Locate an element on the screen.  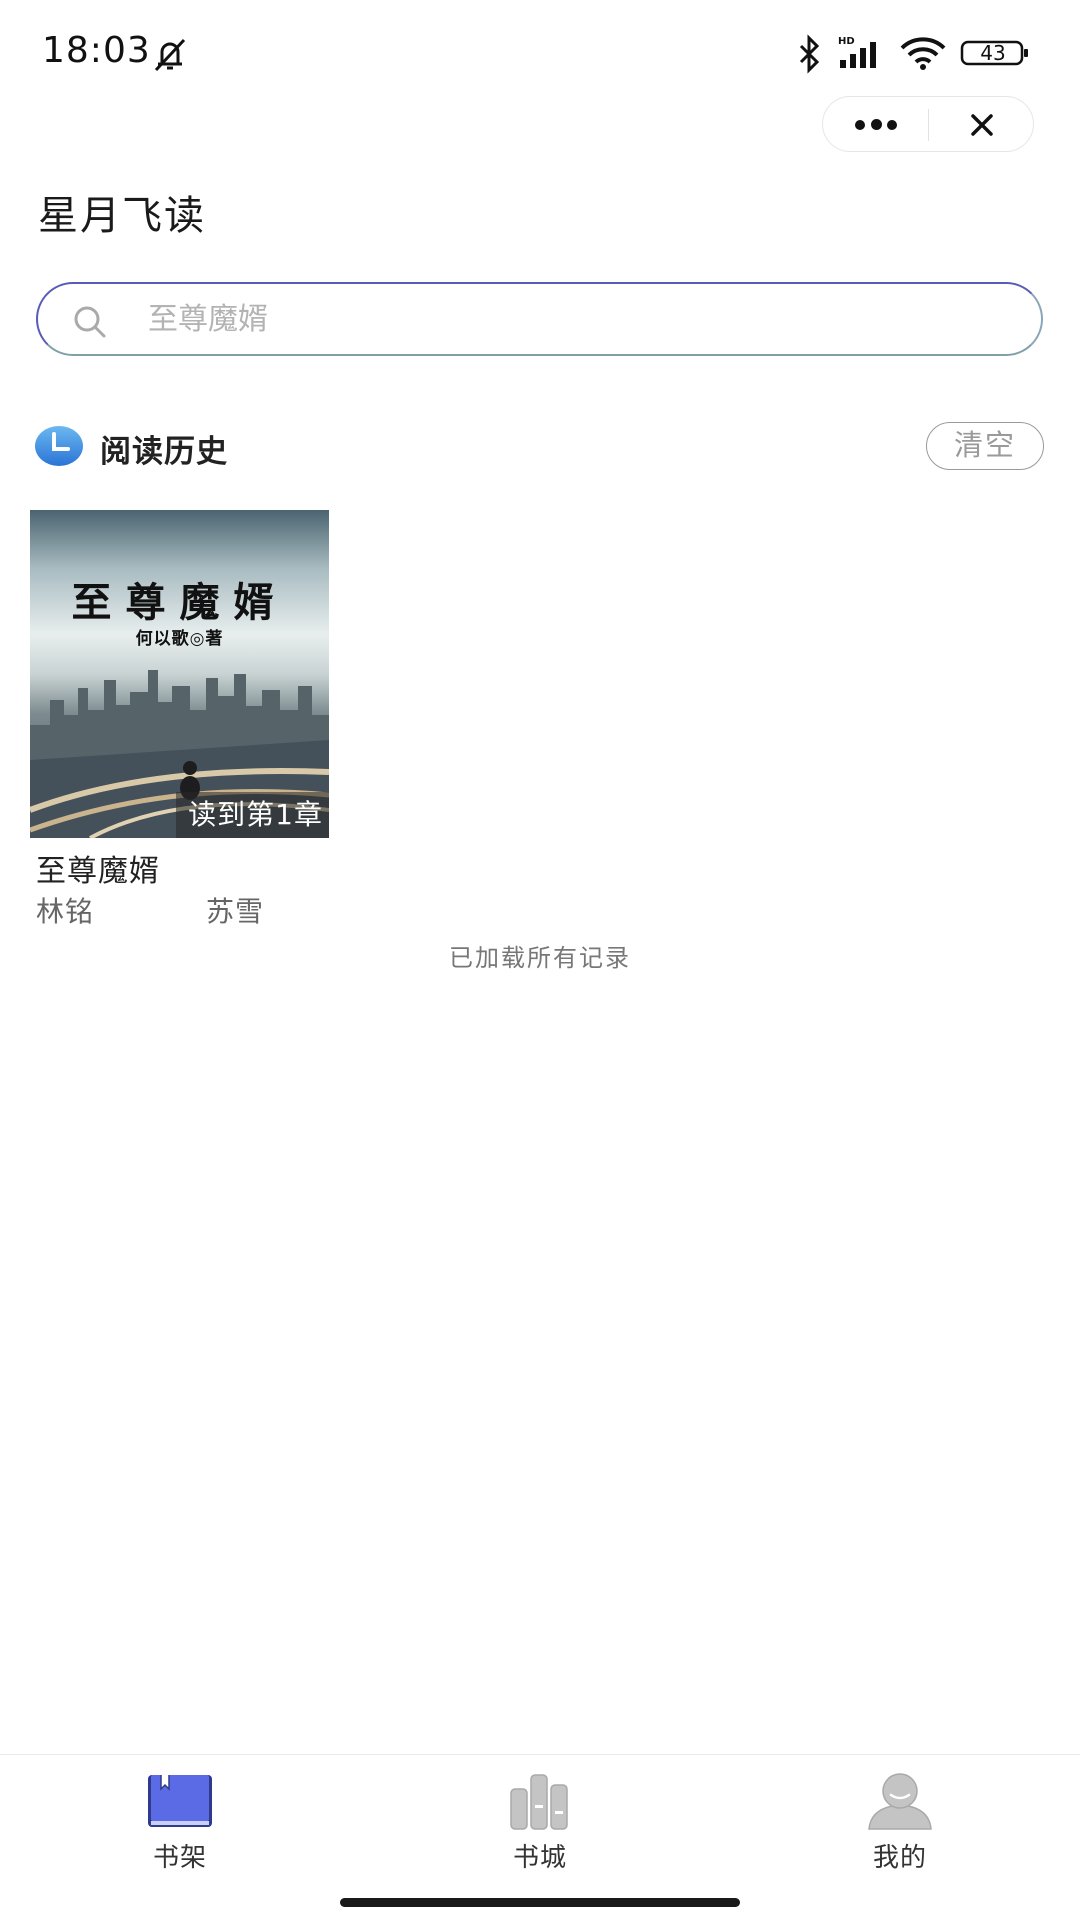
close-button is located at coordinates (982, 125).